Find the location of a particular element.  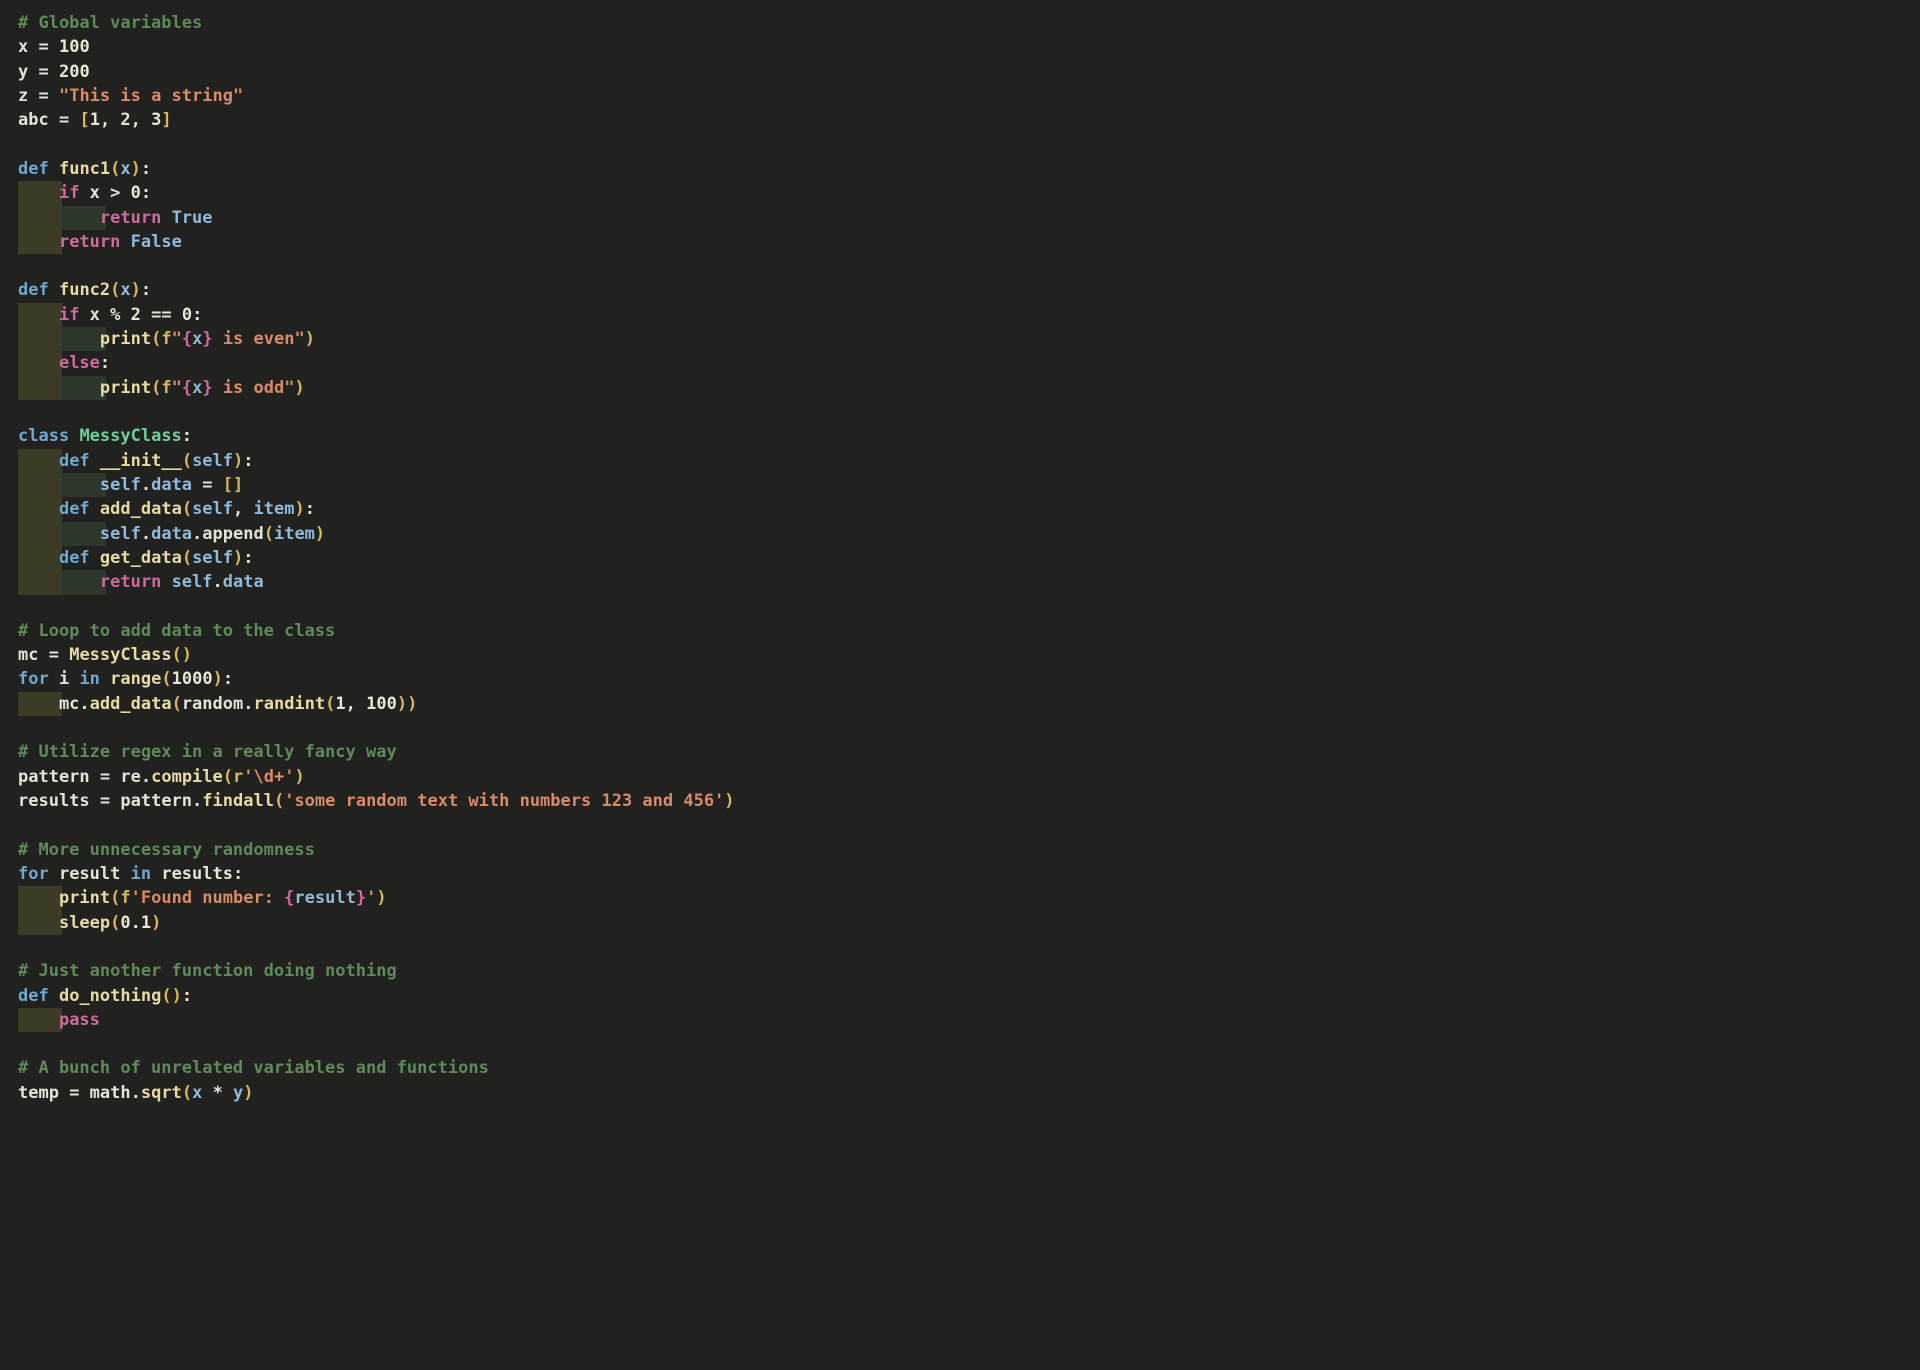

code-line-text: else: is located at coordinates (64, 363).